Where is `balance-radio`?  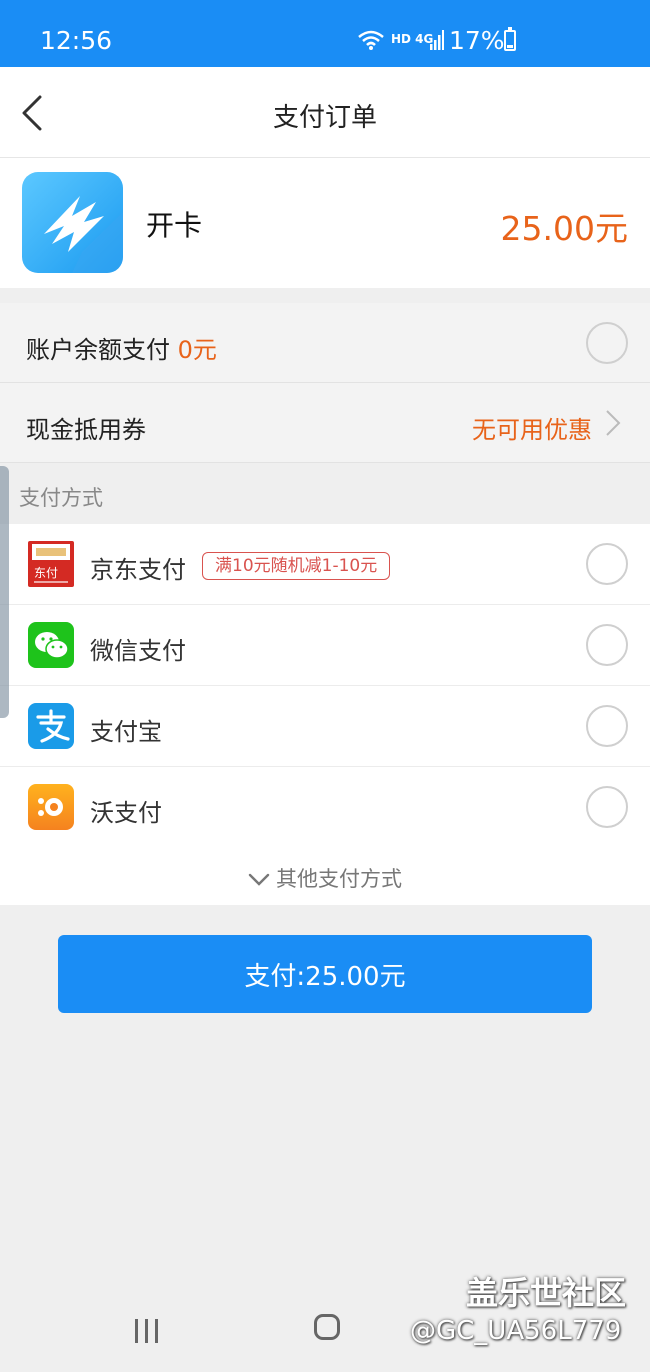 balance-radio is located at coordinates (607, 343).